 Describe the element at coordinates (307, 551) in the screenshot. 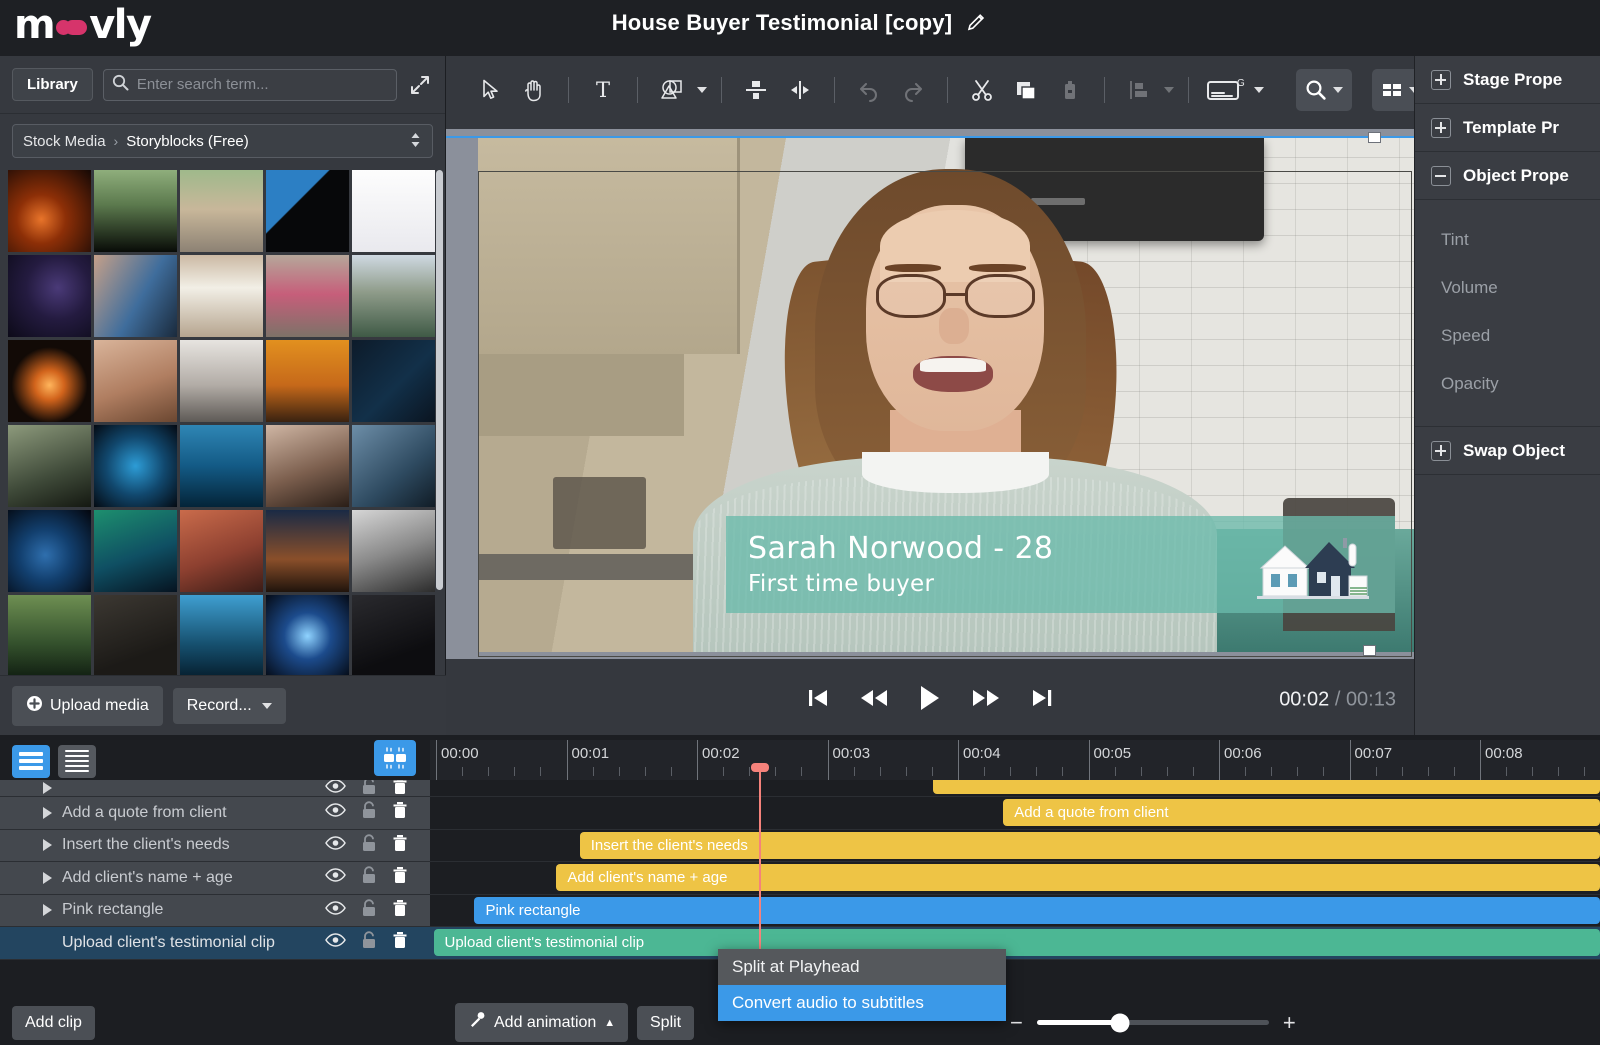

I see `media-thumbnail-city-lights-night` at that location.